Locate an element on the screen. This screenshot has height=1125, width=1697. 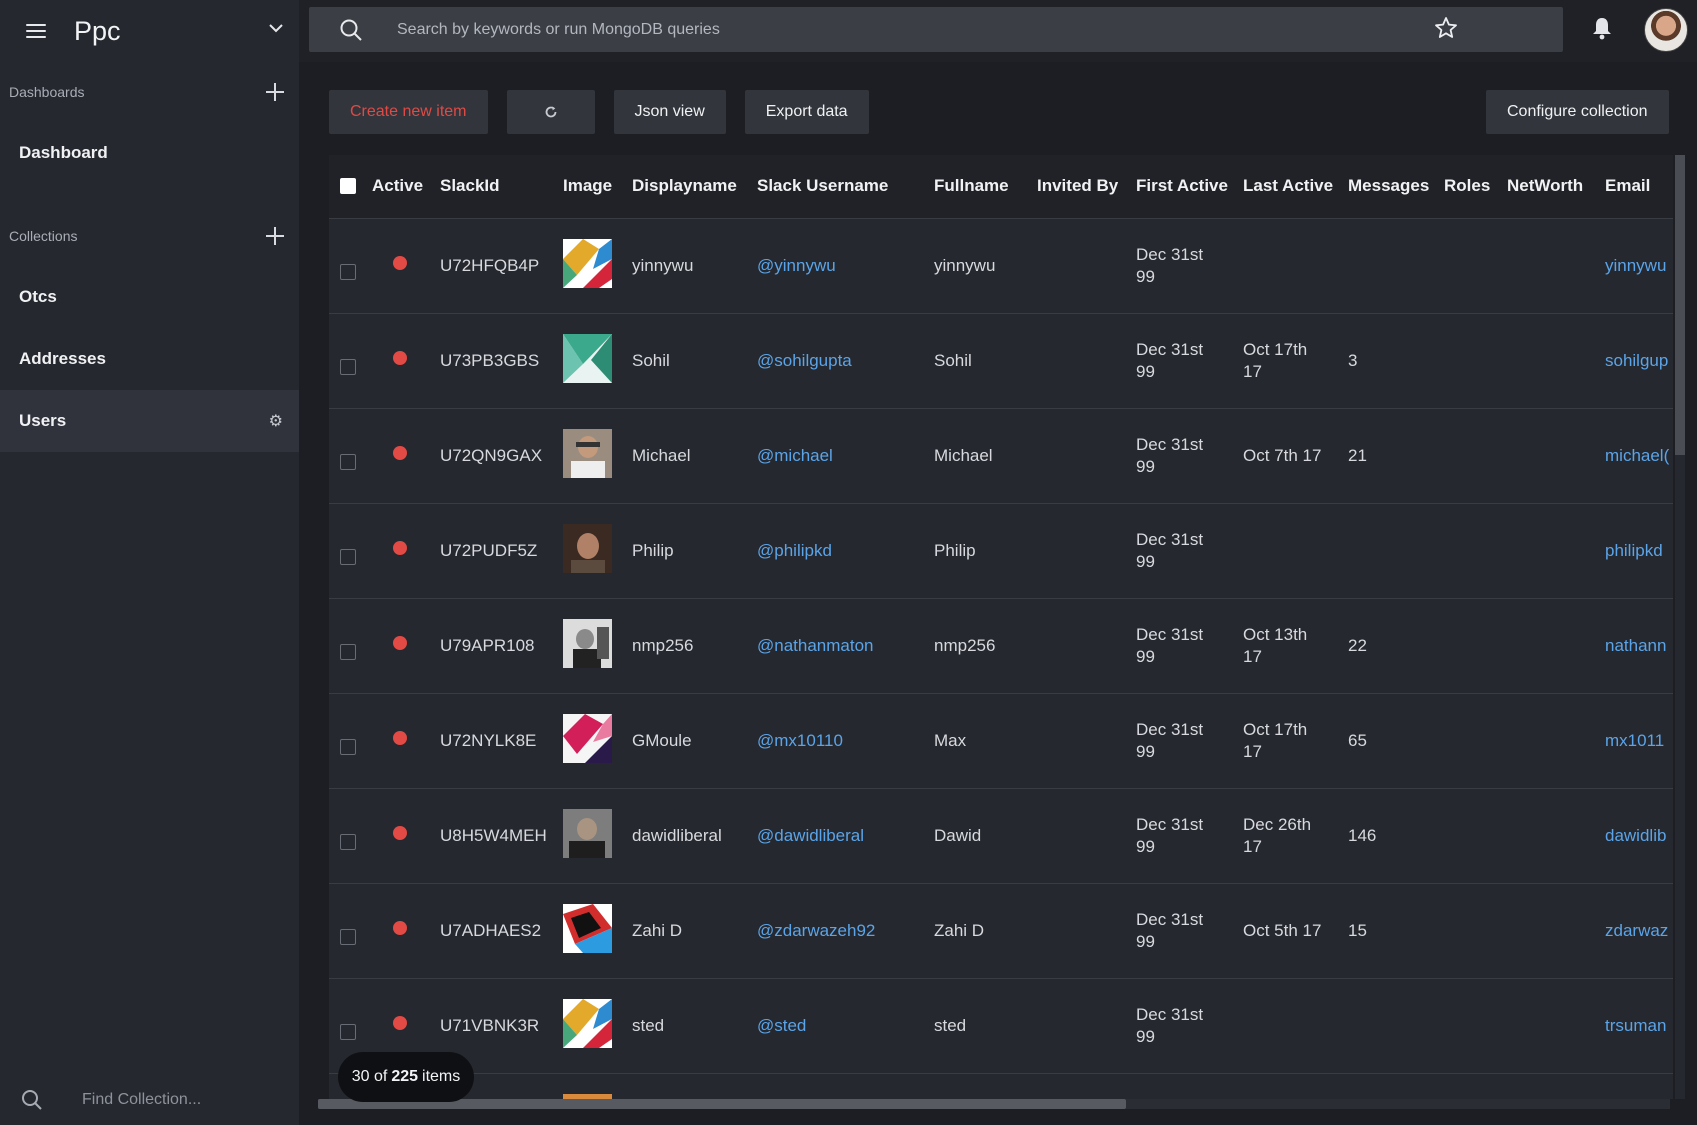
email-link: dawidlib is located at coordinates (1639, 835).